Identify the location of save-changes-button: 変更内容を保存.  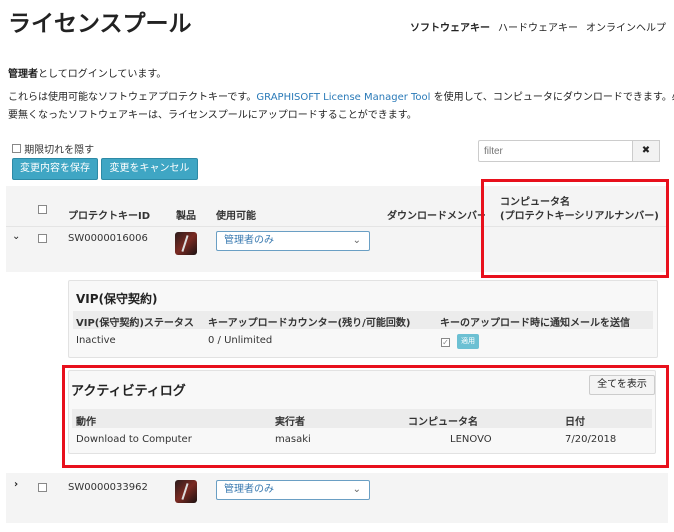
(55, 169).